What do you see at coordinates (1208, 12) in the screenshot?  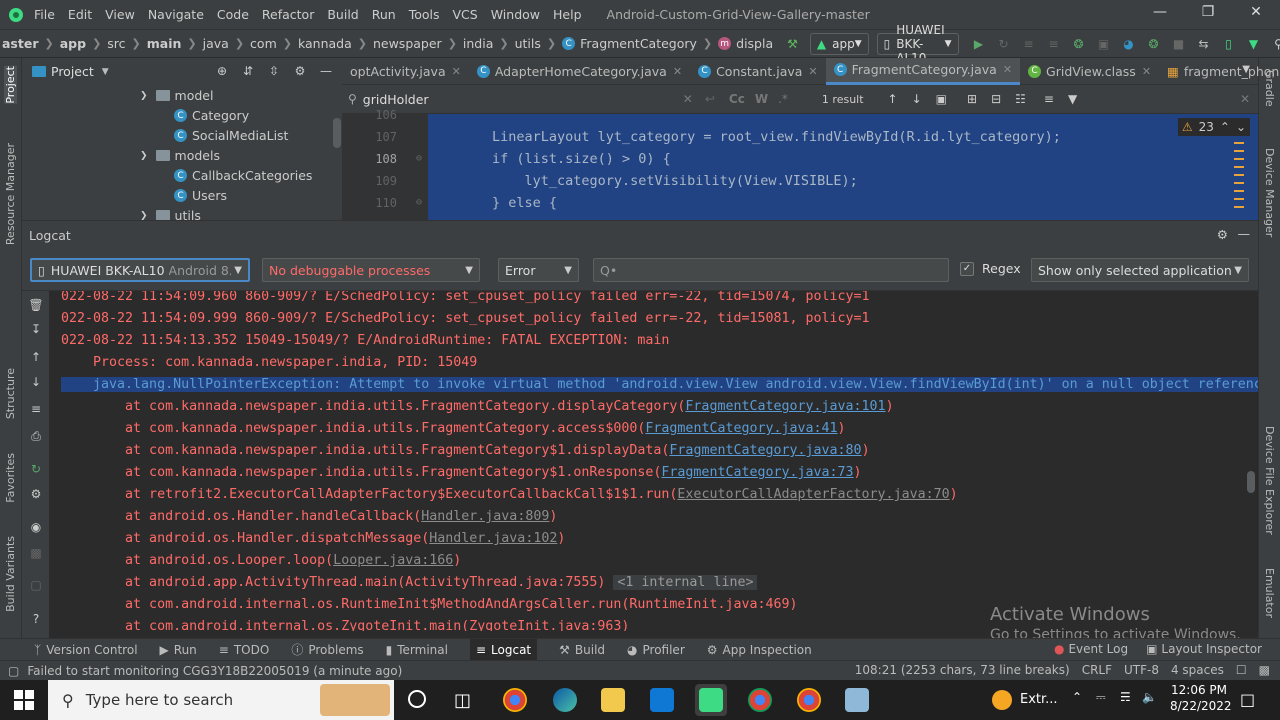 I see `restore-button: ❐` at bounding box center [1208, 12].